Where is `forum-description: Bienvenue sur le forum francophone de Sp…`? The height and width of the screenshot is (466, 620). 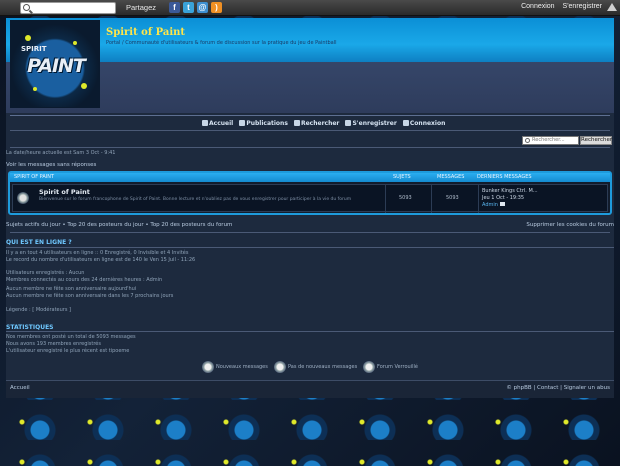
forum-description: Bienvenue sur le forum francophone de Sp… is located at coordinates (195, 199).